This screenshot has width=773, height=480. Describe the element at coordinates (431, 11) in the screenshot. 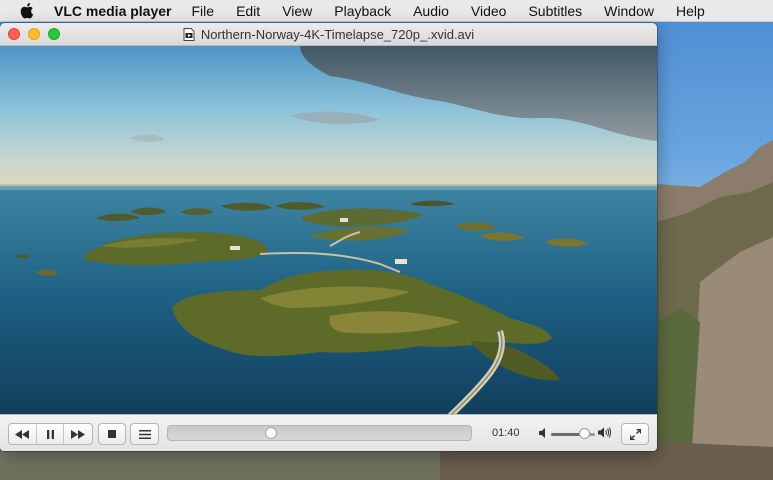

I see `menu-audio: Audio` at that location.